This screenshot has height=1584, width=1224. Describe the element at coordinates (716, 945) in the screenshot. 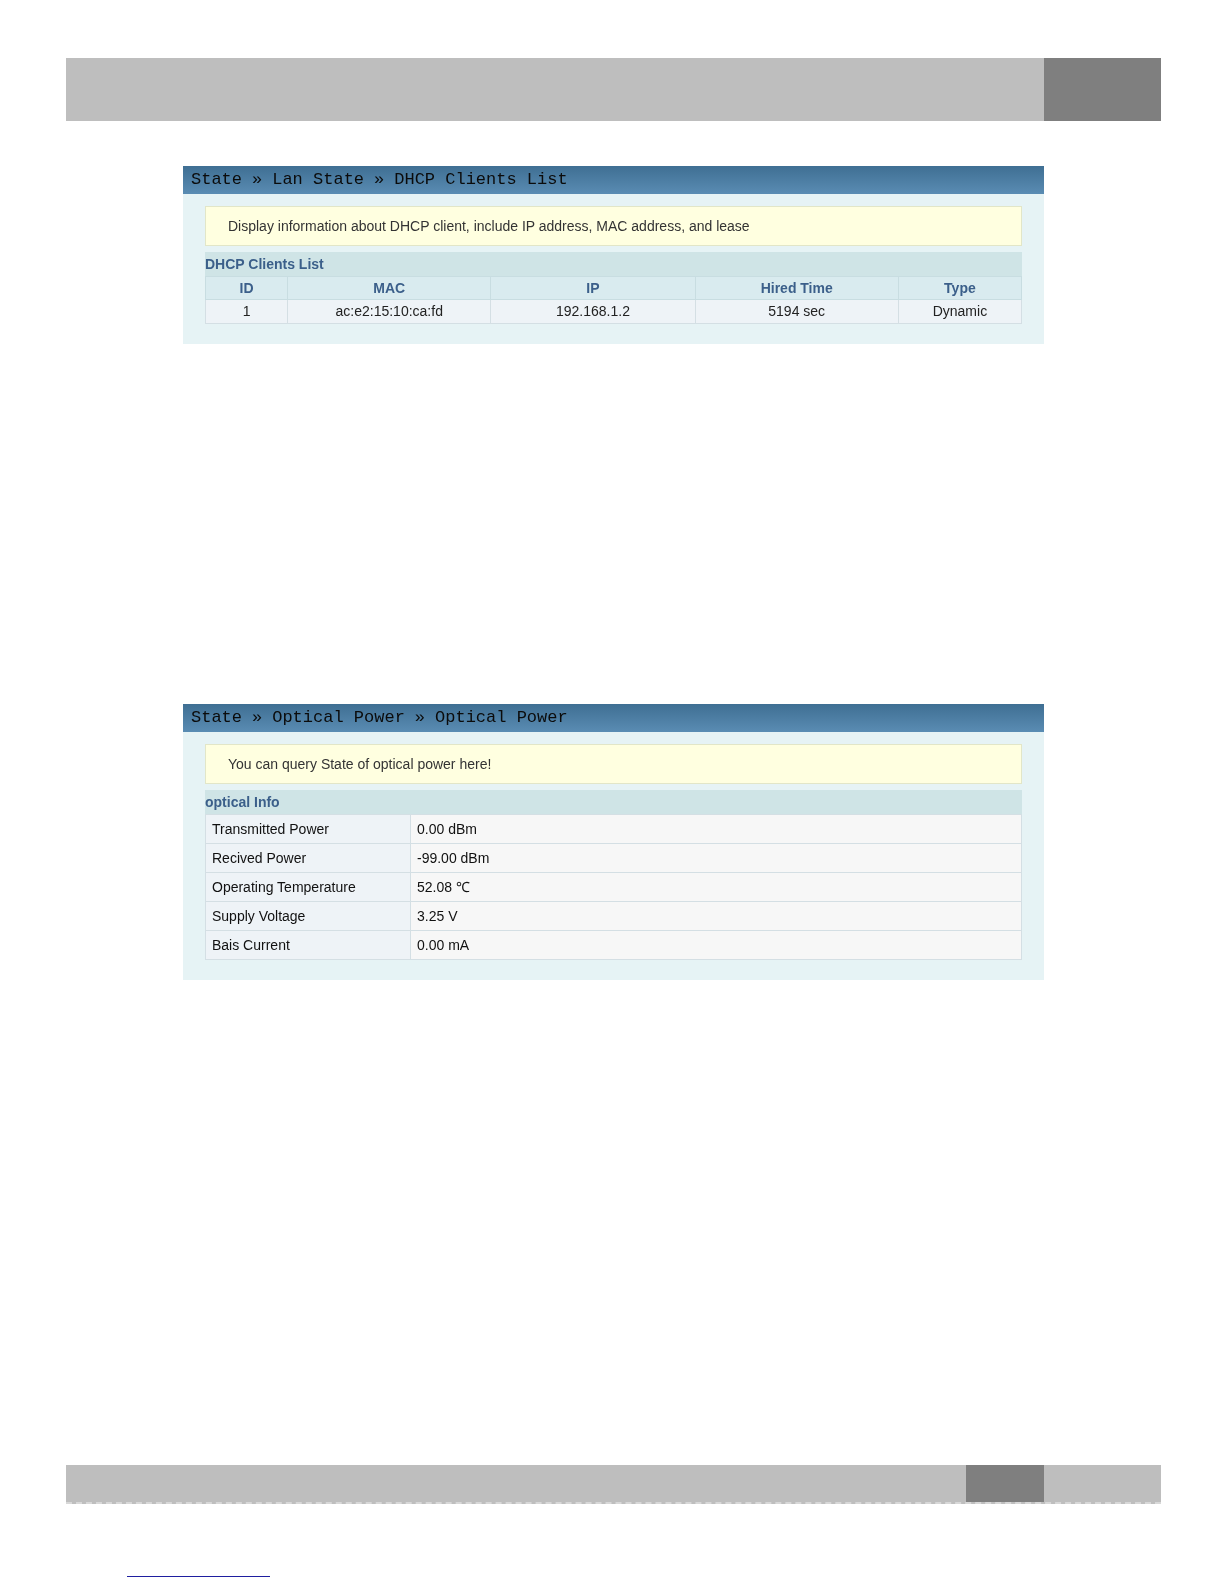

I see `field-value: 0.00 mA` at that location.